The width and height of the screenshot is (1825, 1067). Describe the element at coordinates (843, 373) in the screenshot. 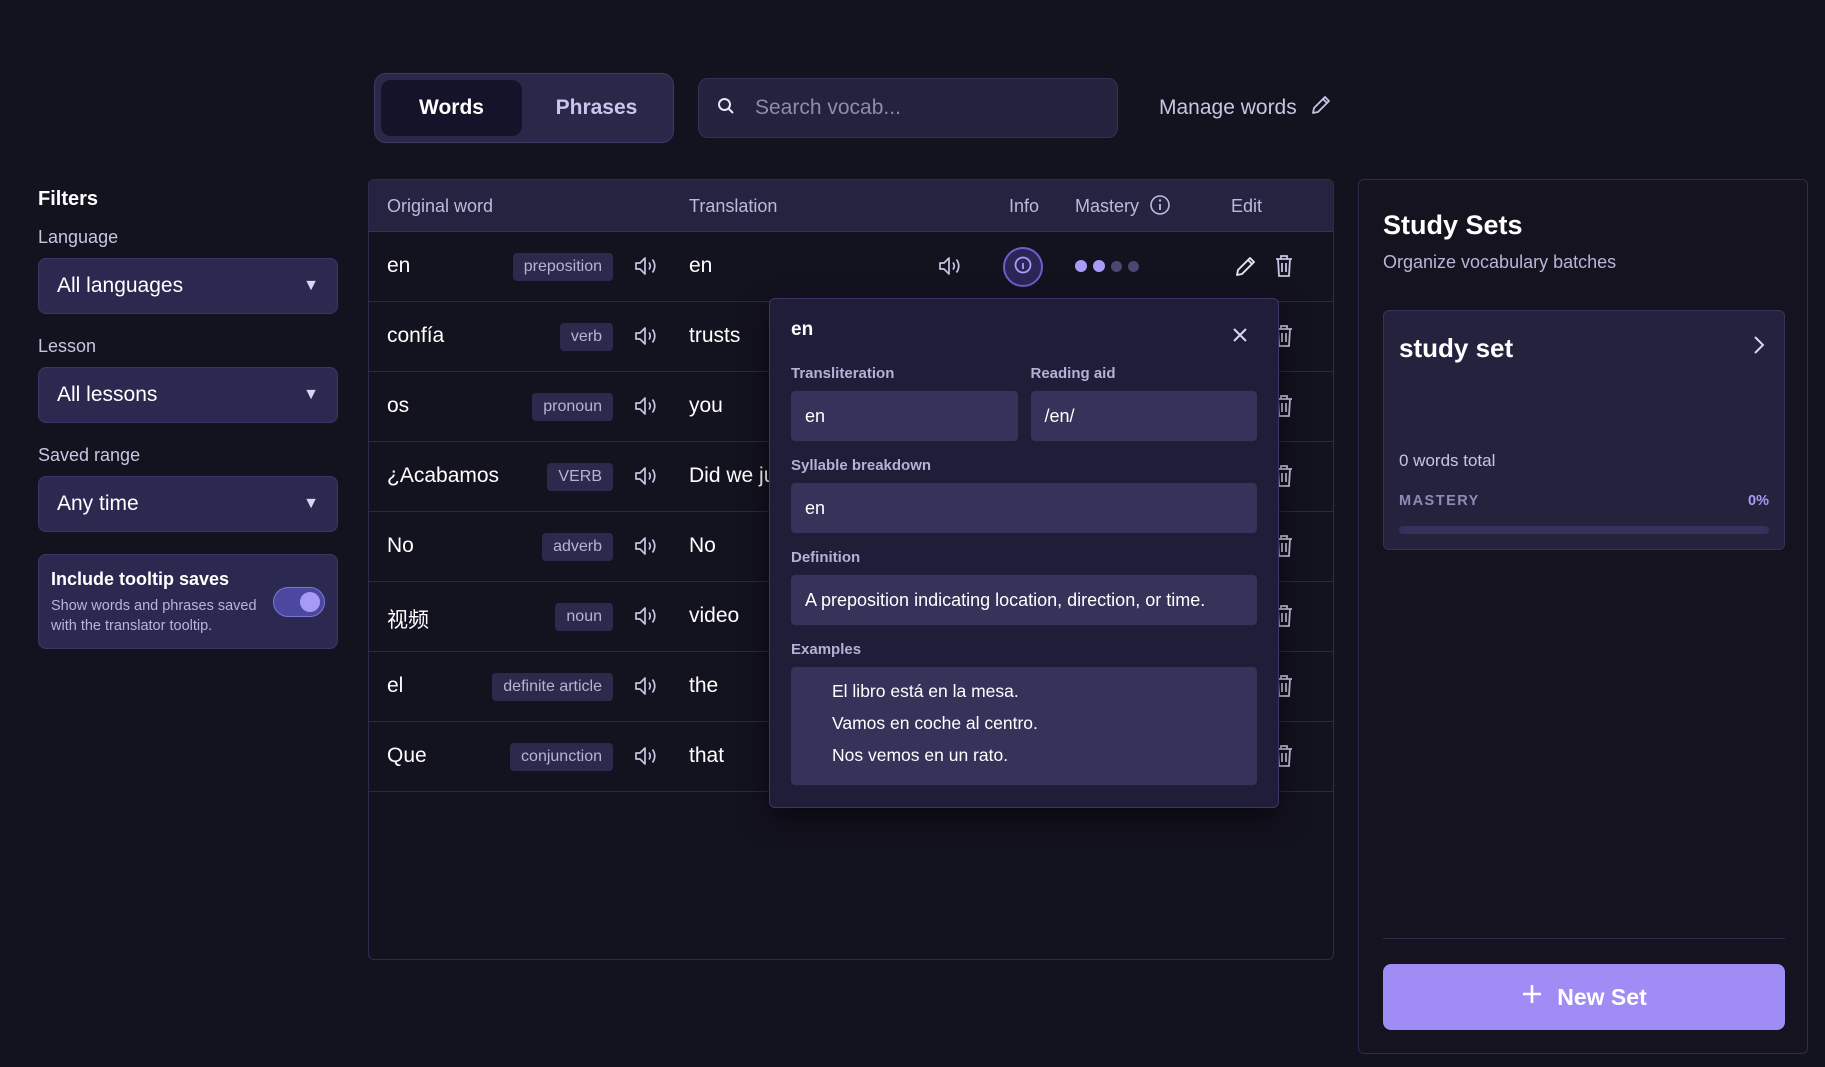

I see `transliteration-label: Transliteration` at that location.